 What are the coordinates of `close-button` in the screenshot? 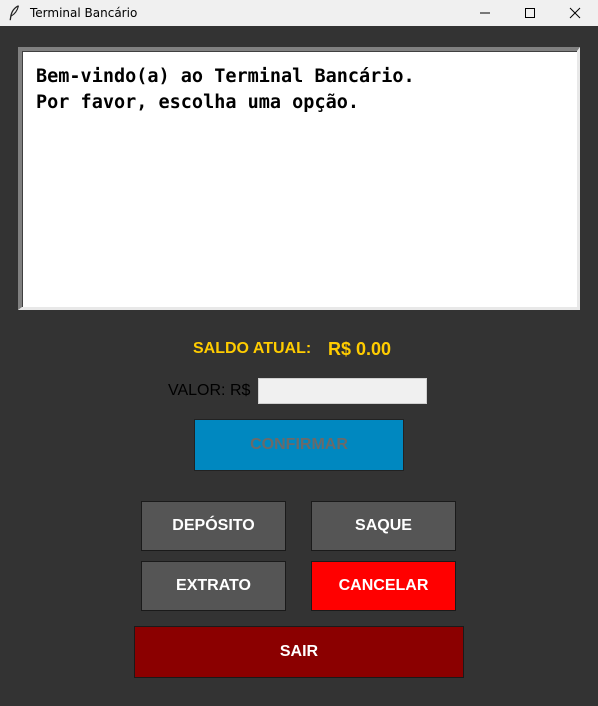 It's located at (575, 13).